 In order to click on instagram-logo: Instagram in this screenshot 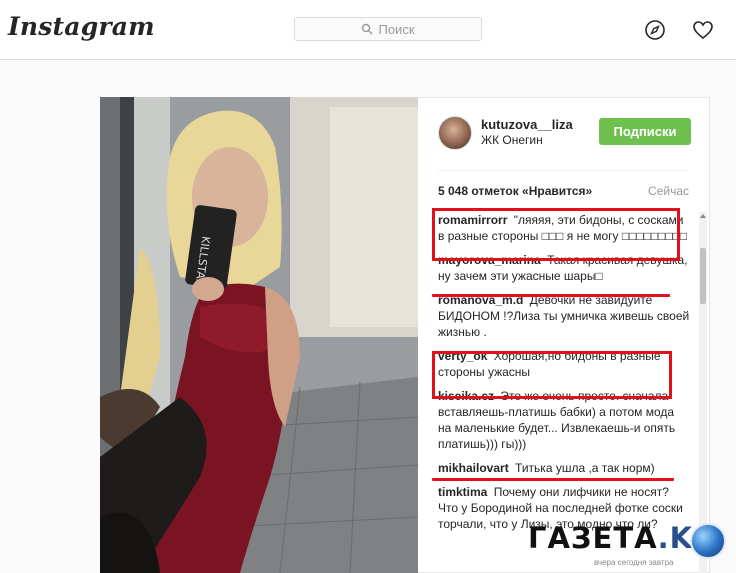, I will do `click(81, 26)`.